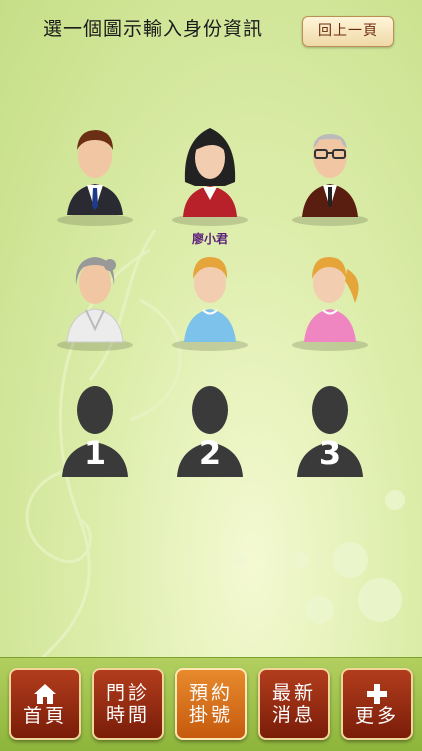 This screenshot has height=751, width=422. I want to click on slot-number: 1, so click(95, 453).